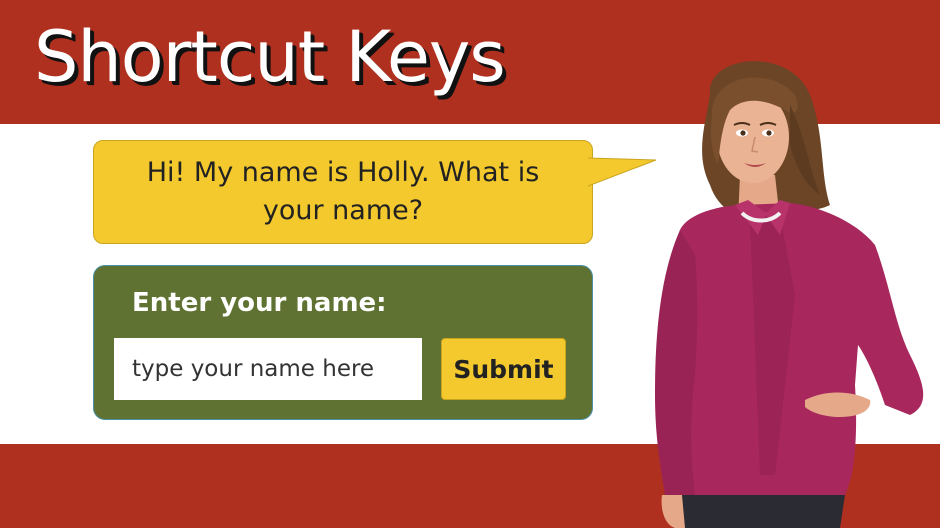 This screenshot has width=940, height=528. Describe the element at coordinates (270, 57) in the screenshot. I see `slide-title: Shortcut Keys` at that location.